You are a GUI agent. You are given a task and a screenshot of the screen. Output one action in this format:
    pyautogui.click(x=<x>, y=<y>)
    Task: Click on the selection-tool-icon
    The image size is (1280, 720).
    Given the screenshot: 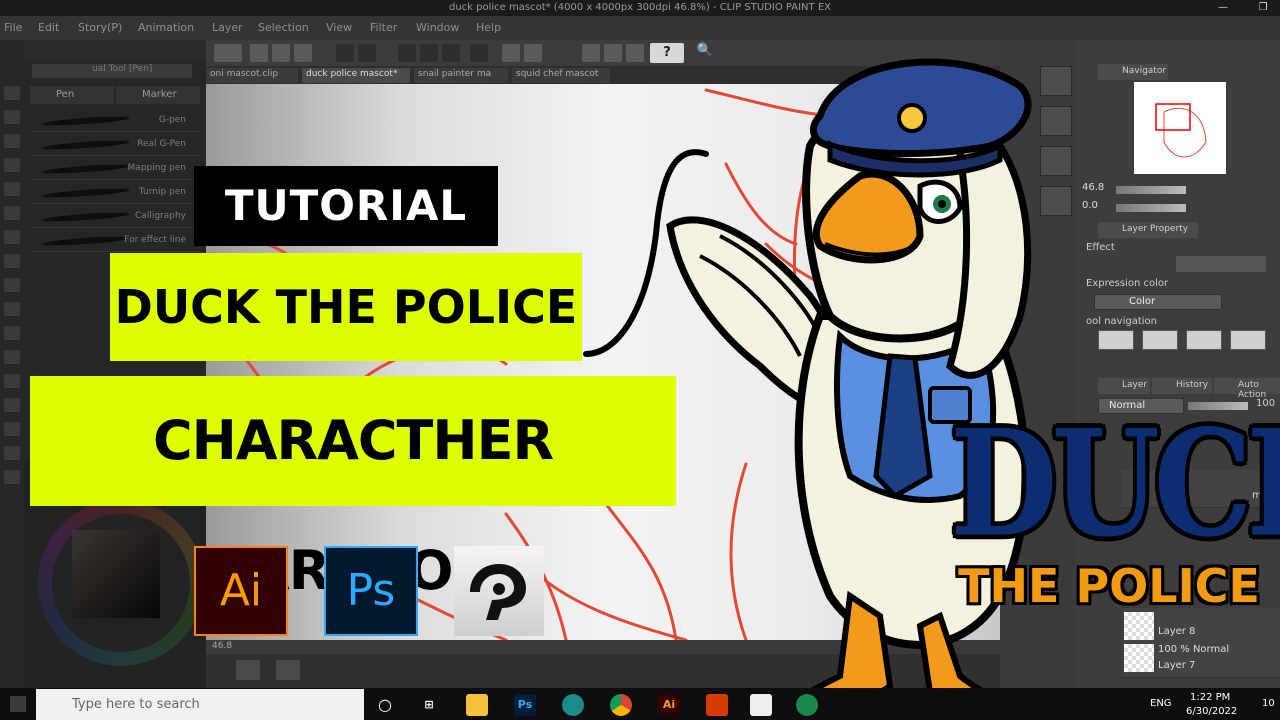 What is the action you would take?
    pyautogui.click(x=12, y=189)
    